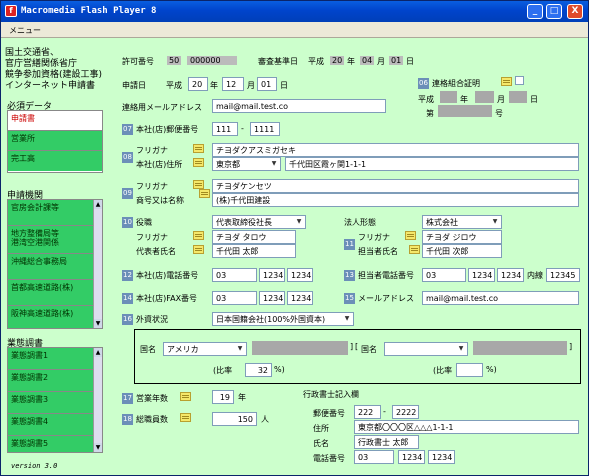 Image resolution: width=589 pixels, height=476 pixels. What do you see at coordinates (374, 457) in the screenshot?
I see `scrivener-tel-1-input: 03` at bounding box center [374, 457].